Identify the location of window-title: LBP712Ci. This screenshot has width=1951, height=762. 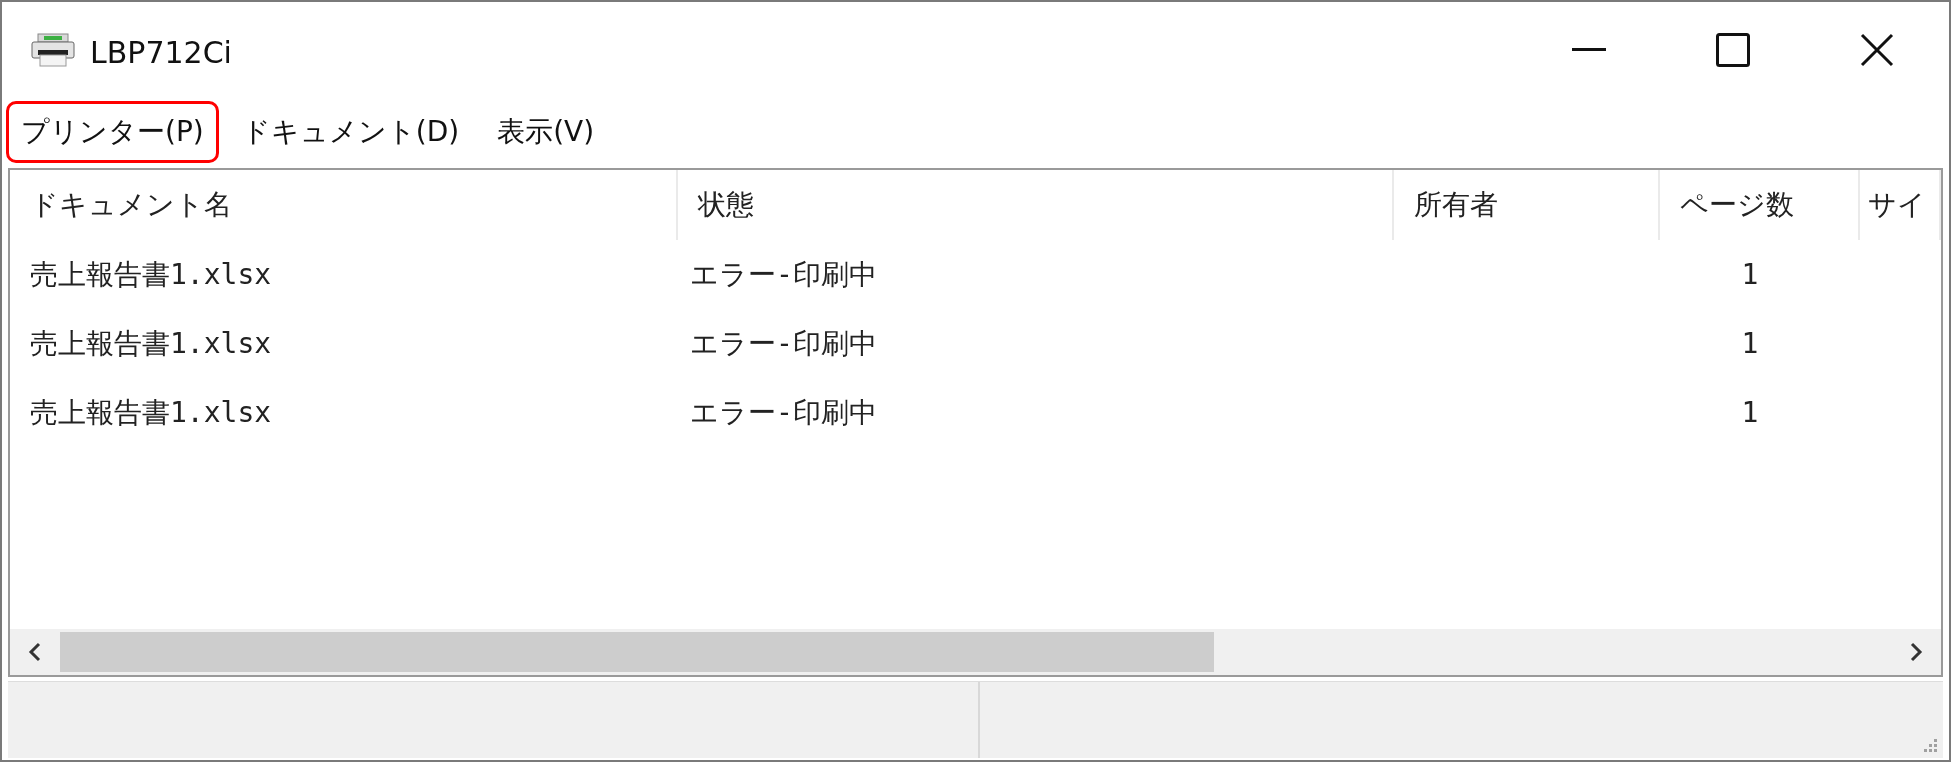
(161, 52).